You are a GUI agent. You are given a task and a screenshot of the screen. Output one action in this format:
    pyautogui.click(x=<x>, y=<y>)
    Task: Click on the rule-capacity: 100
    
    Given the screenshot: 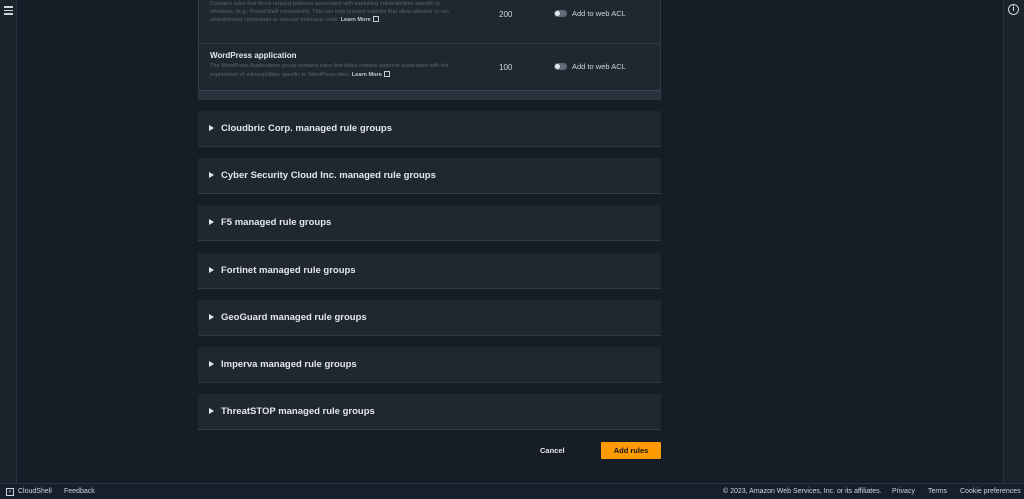 What is the action you would take?
    pyautogui.click(x=506, y=67)
    